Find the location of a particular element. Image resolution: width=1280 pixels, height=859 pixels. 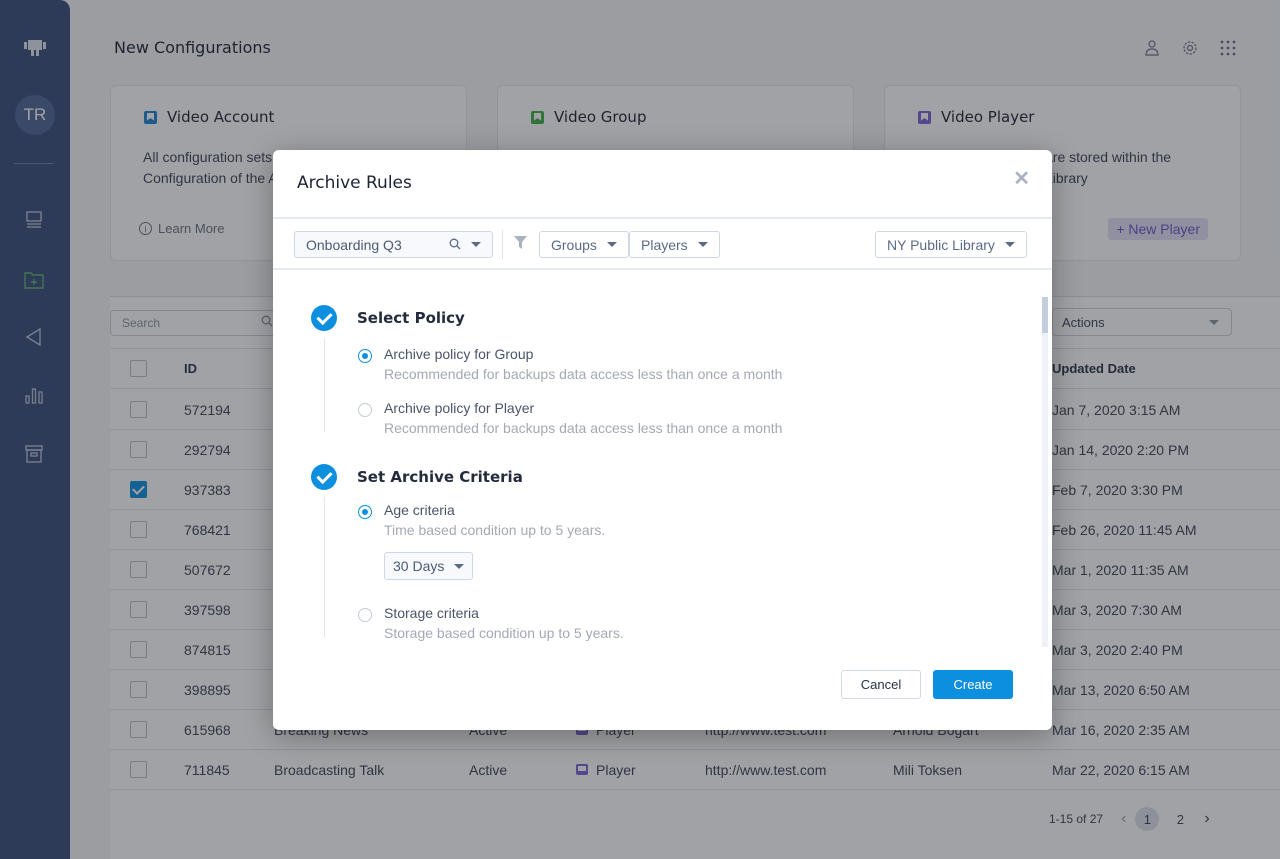

library-dropdown: NY Public Library is located at coordinates (951, 244).